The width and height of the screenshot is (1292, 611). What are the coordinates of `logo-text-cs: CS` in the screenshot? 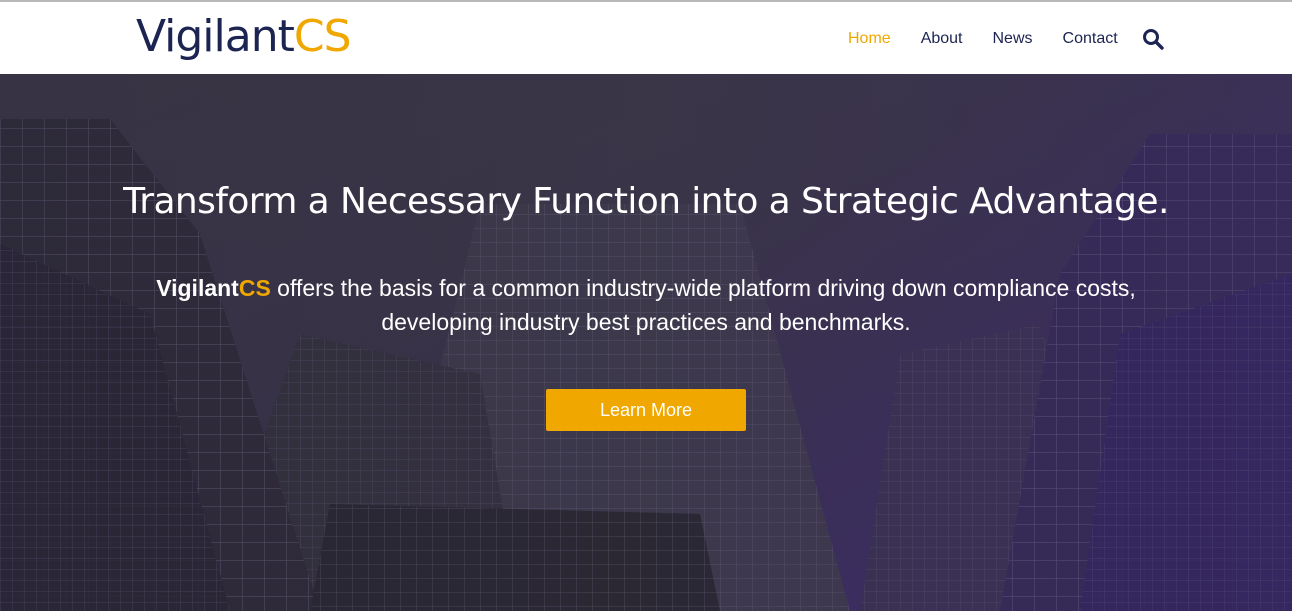 It's located at (322, 36).